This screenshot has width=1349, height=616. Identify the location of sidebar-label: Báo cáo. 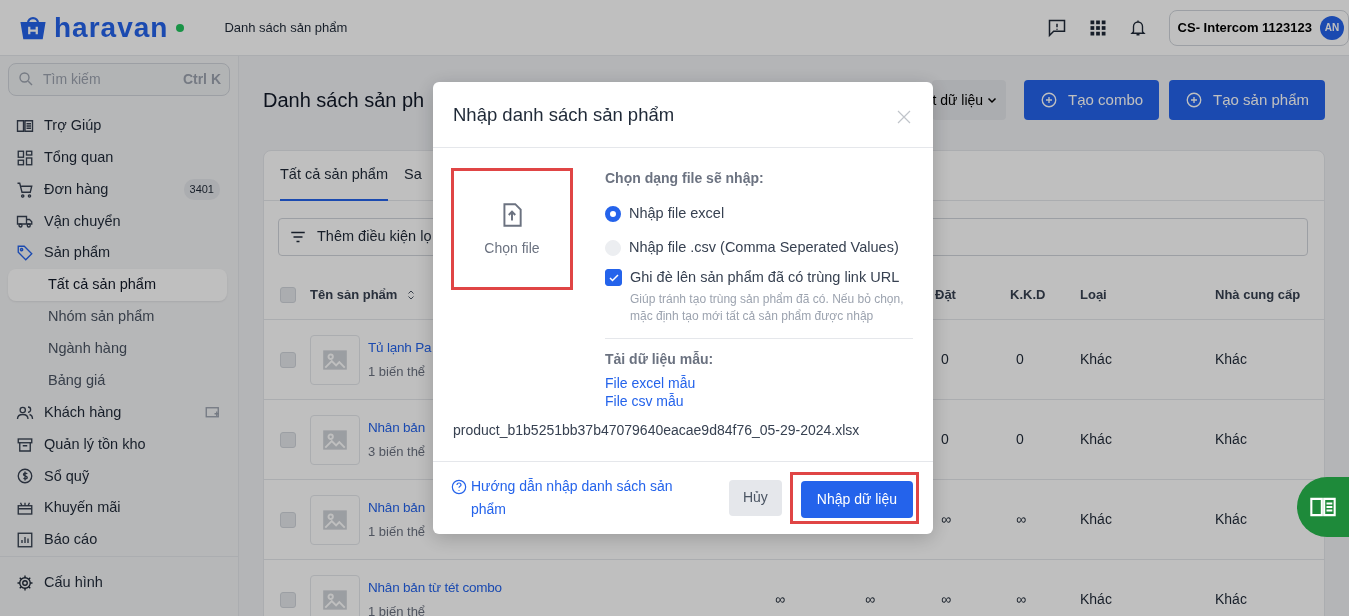
(71, 540).